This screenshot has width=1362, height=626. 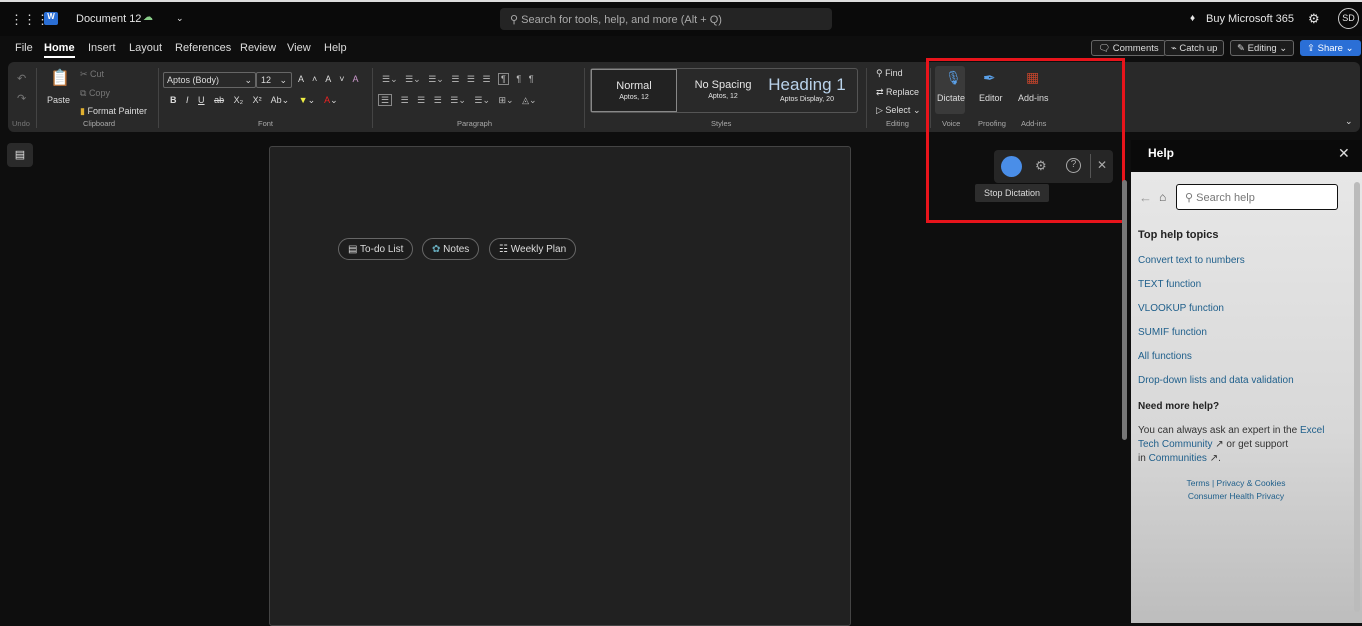 I want to click on style-name: Heading 1, so click(x=807, y=84).